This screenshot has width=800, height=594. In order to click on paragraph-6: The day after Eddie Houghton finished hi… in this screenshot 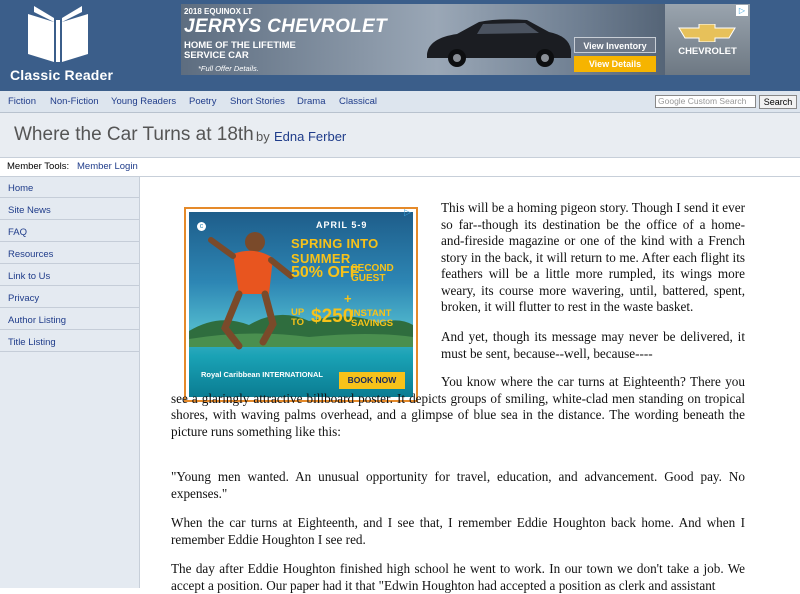, I will do `click(458, 577)`.